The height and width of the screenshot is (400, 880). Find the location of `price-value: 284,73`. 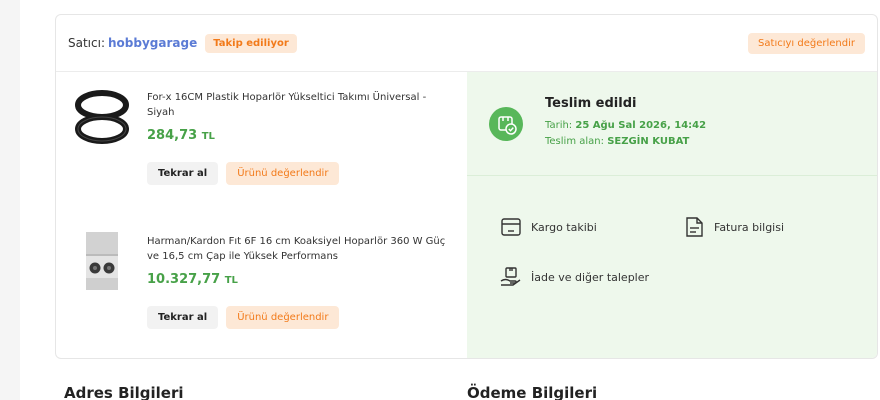

price-value: 284,73 is located at coordinates (172, 135).